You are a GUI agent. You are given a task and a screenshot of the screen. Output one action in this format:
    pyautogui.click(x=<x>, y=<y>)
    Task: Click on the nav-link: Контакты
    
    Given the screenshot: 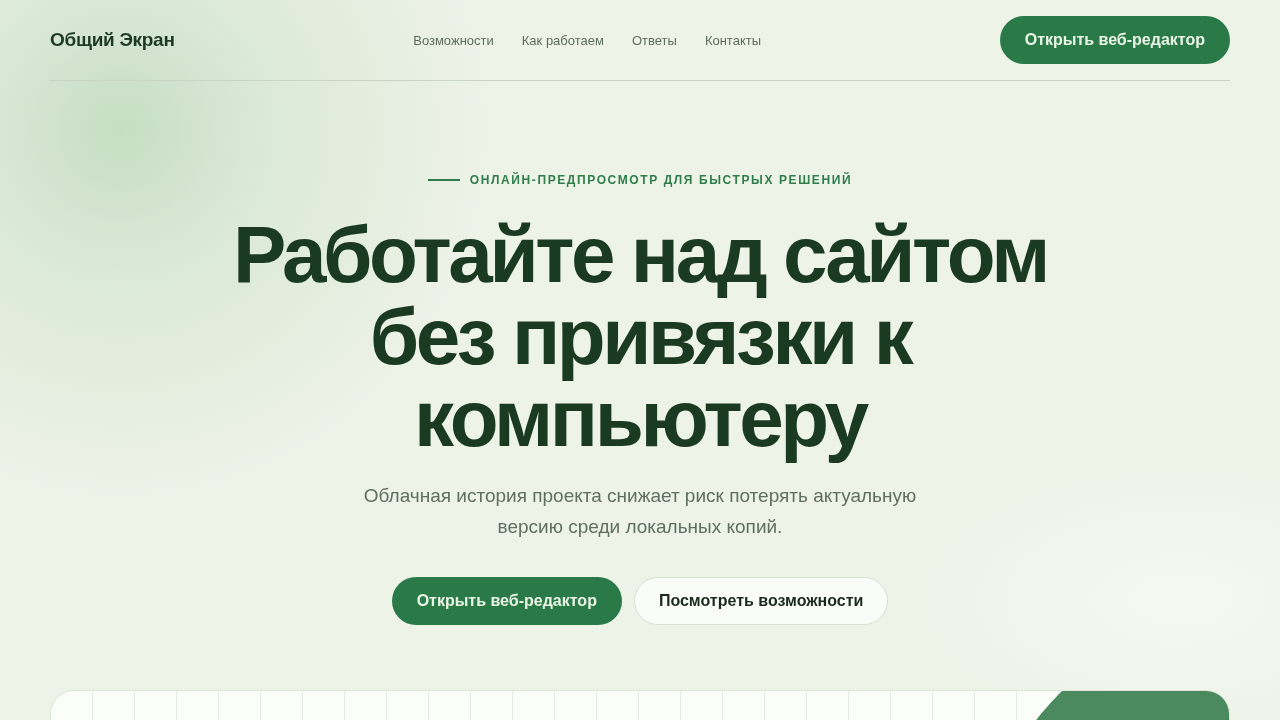 What is the action you would take?
    pyautogui.click(x=733, y=40)
    